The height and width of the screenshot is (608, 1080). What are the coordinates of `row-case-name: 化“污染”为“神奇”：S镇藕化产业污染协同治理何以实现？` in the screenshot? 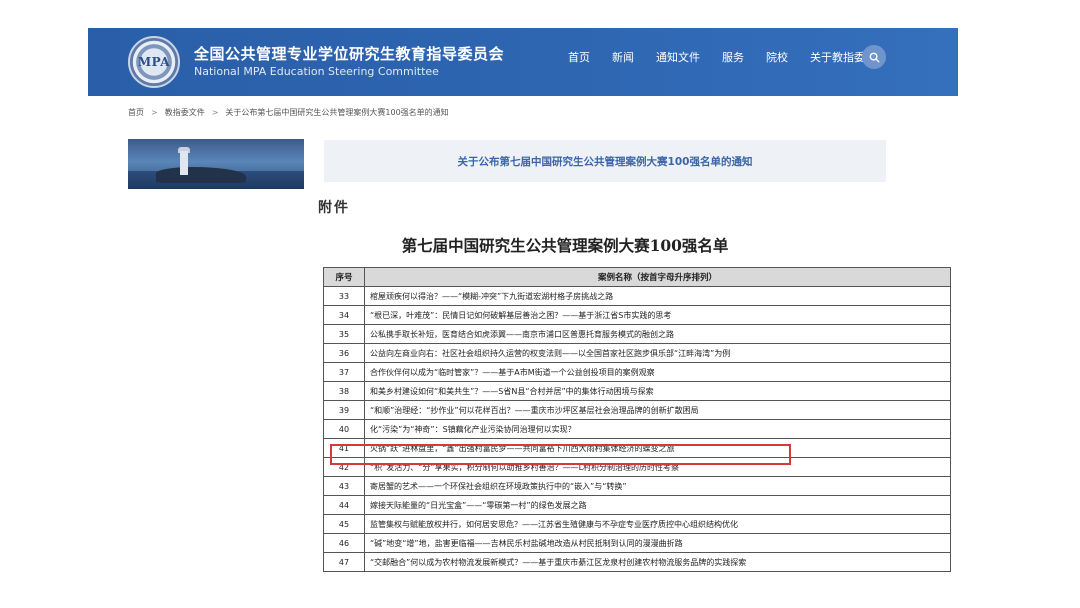 It's located at (657, 429).